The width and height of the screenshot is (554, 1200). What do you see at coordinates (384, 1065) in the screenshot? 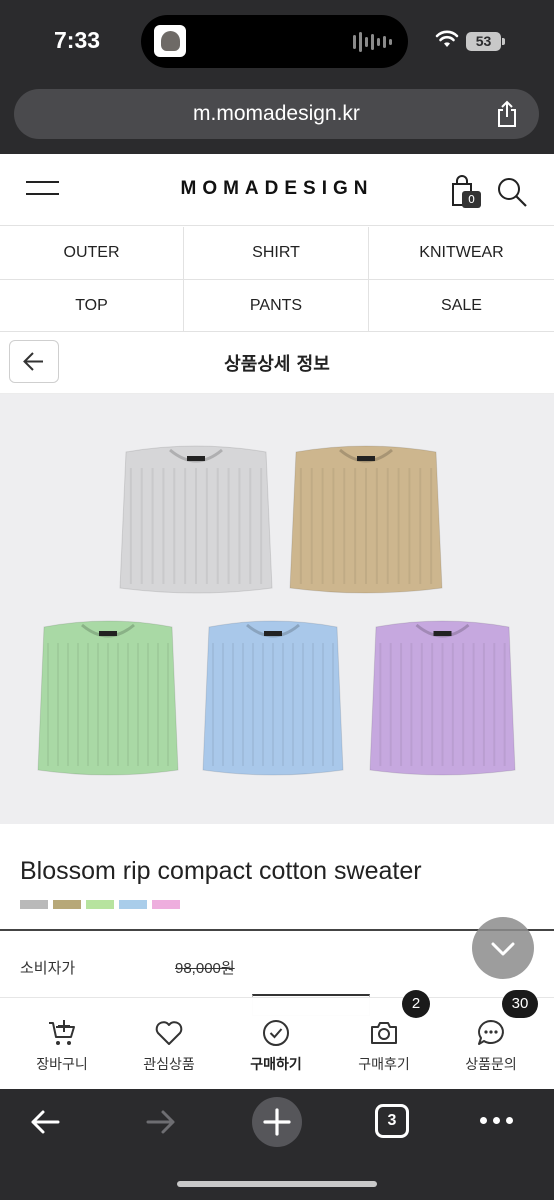
I see `action-label: 구매후기` at bounding box center [384, 1065].